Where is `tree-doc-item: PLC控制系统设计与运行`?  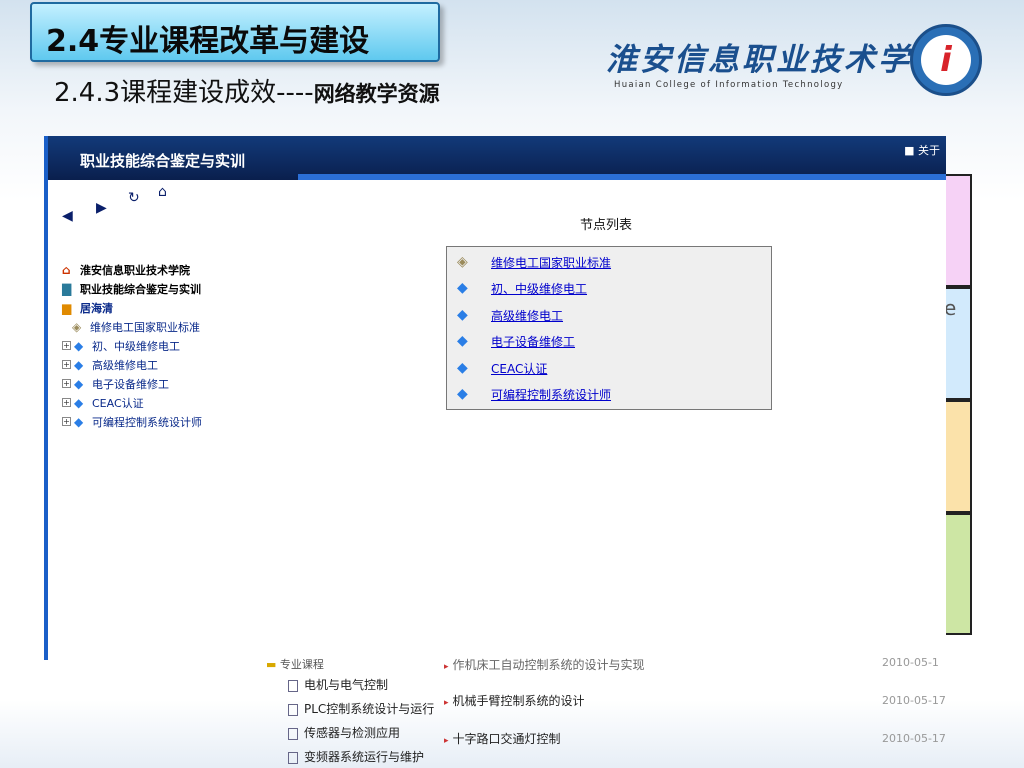
tree-doc-item: PLC控制系统设计与运行 is located at coordinates (361, 708).